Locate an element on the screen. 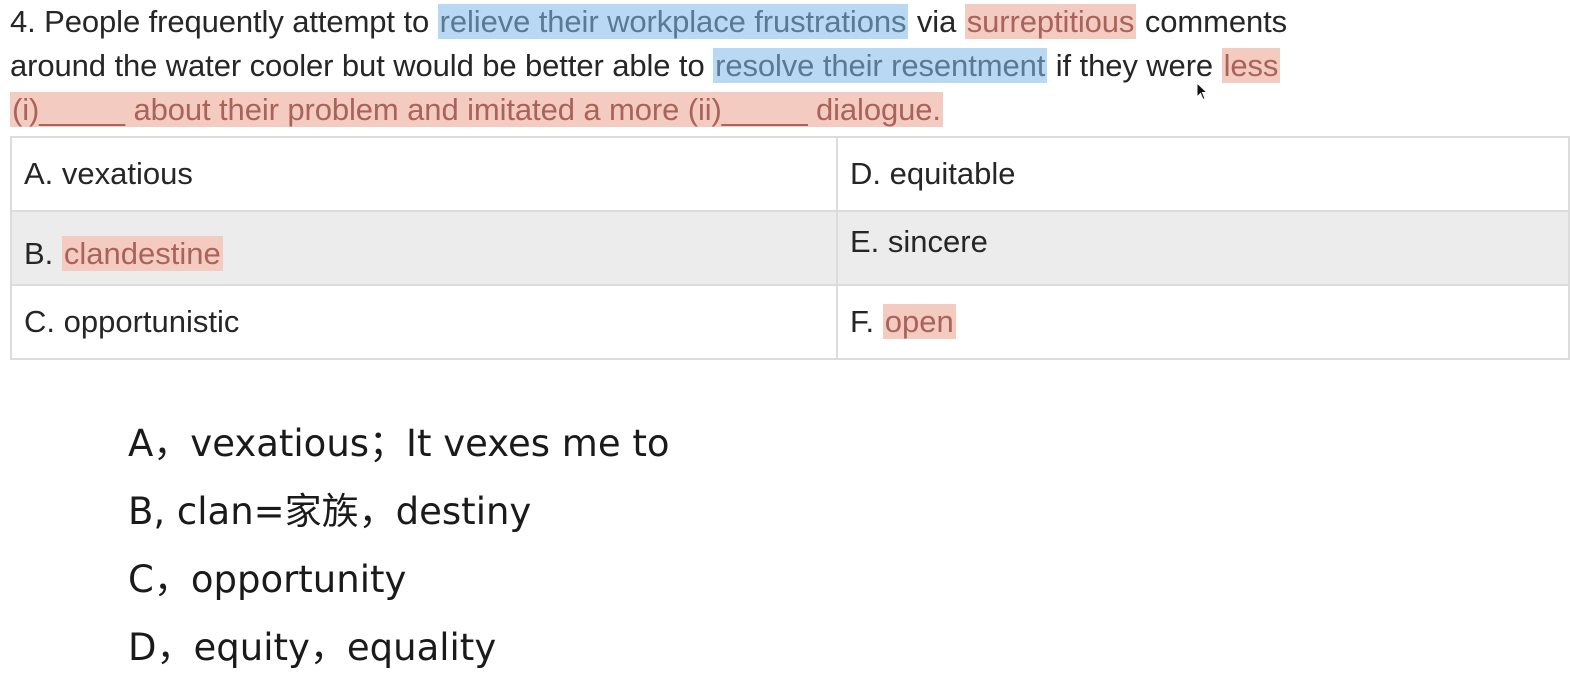 The width and height of the screenshot is (1570, 689). choice-b: B. clandestine is located at coordinates (424, 248).